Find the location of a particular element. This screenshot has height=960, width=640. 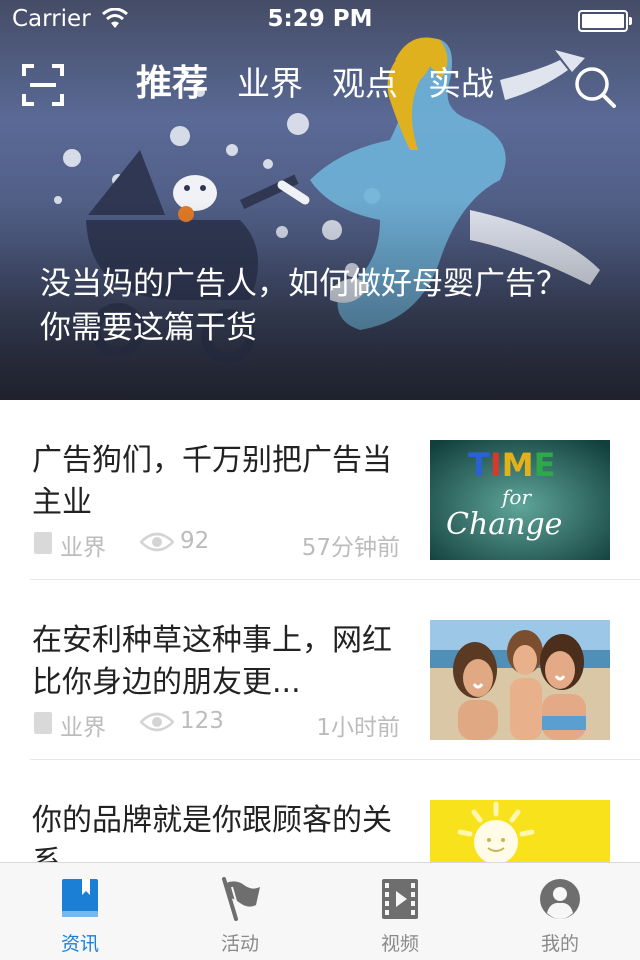

battery-icon is located at coordinates (605, 21).